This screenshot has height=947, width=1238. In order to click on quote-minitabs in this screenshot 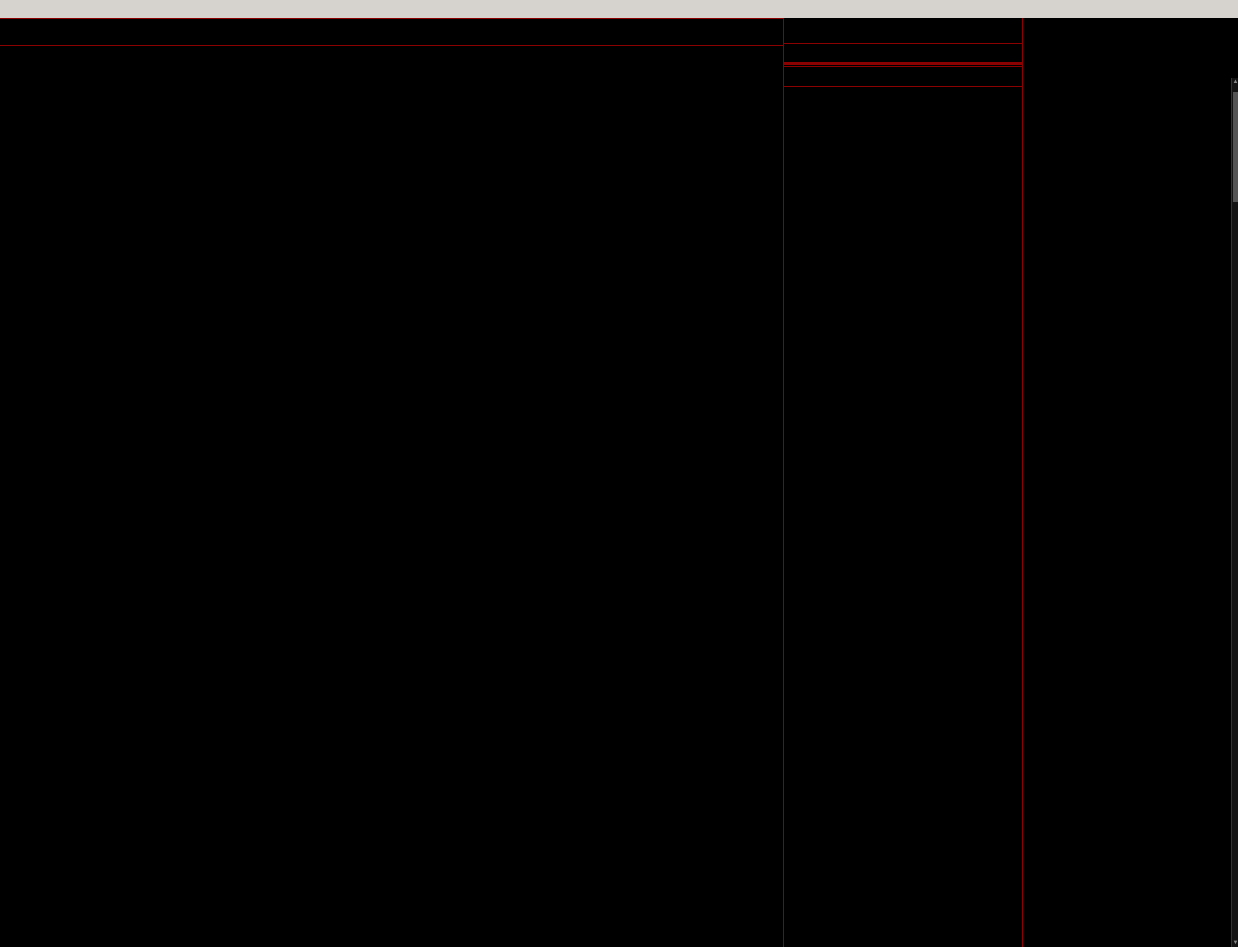, I will do `click(903, 937)`.